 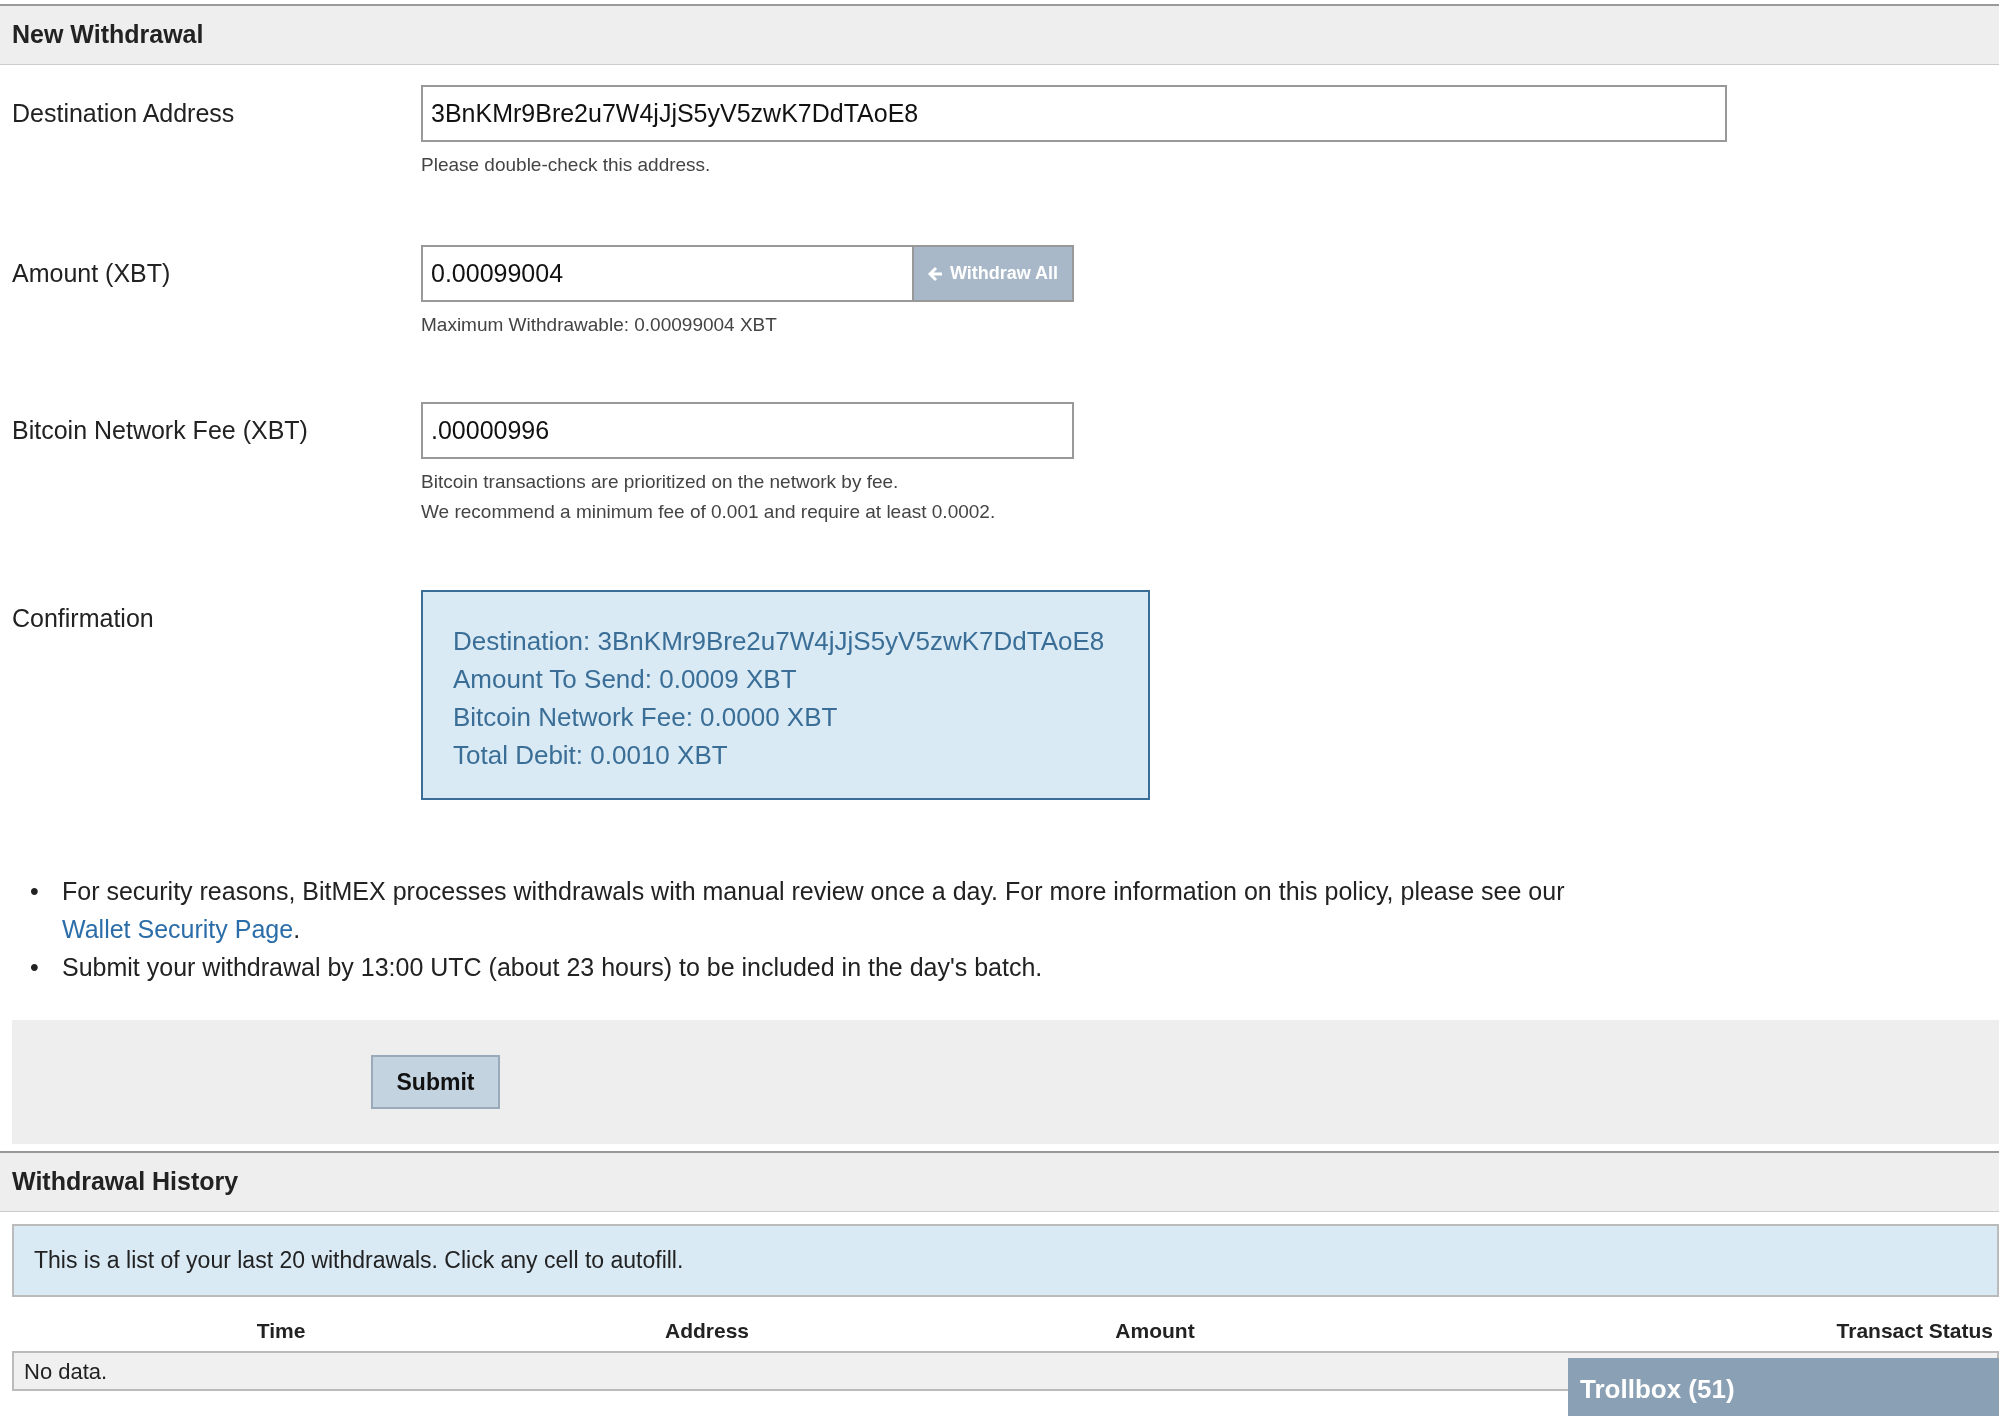 I want to click on arrow-left-icon, so click(x=935, y=273).